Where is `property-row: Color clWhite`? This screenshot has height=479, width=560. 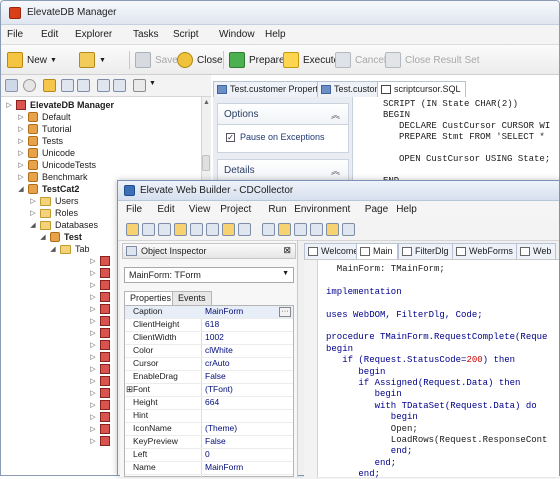
property-row: Color clWhite is located at coordinates (209, 351).